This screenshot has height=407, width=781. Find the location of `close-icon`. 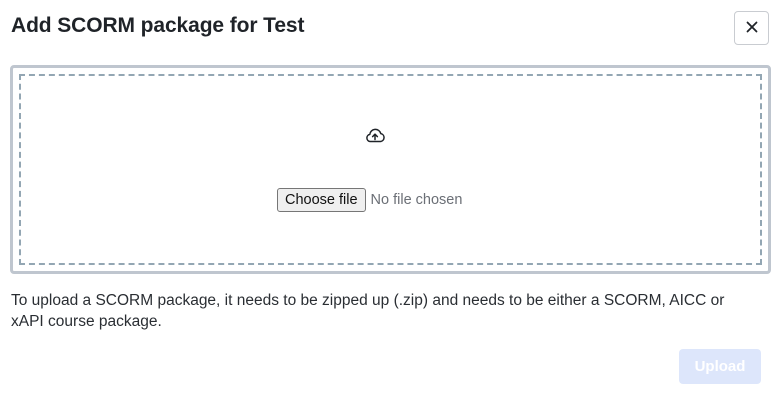

close-icon is located at coordinates (752, 28).